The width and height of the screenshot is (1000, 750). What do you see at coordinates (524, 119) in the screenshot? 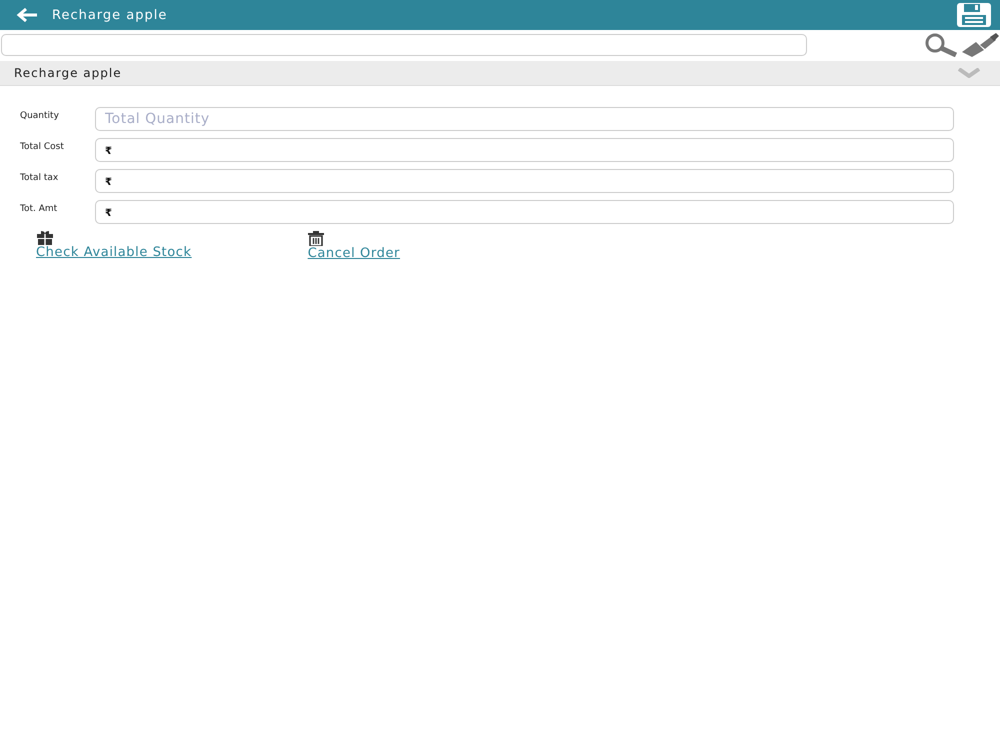
I see `input-field: Total Quantity` at bounding box center [524, 119].